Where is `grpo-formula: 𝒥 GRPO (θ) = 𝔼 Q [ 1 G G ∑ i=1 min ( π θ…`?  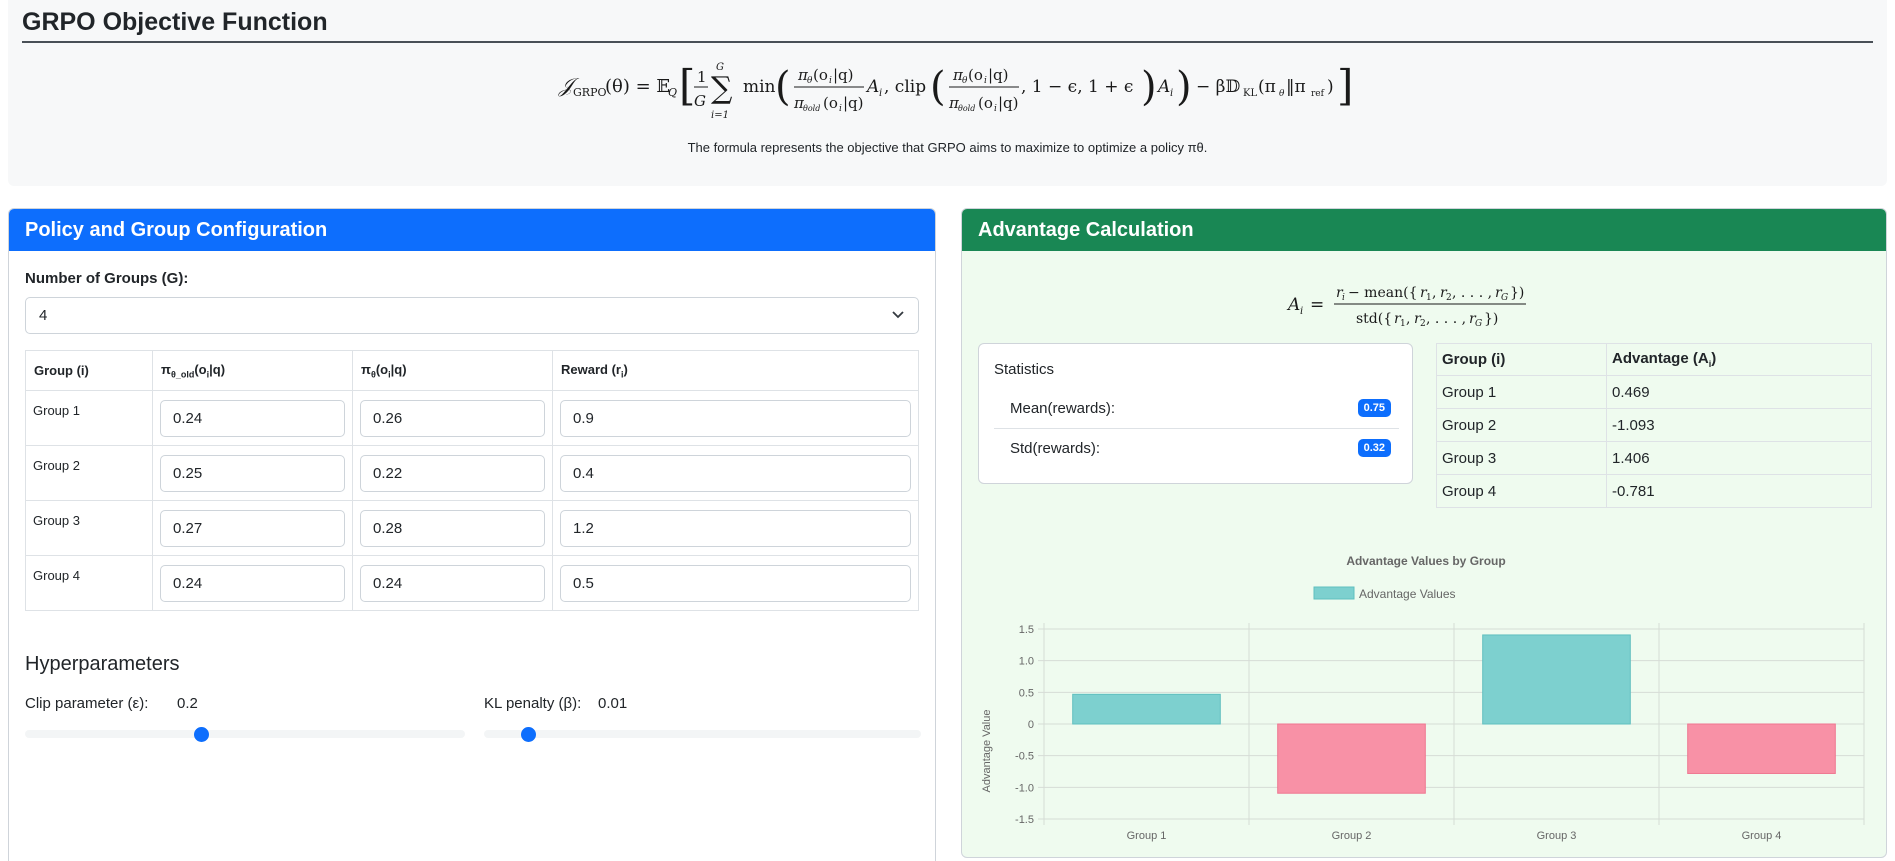
grpo-formula: 𝒥 GRPO (θ) = 𝔼 Q [ 1 G G ∑ i=1 min ( π θ… is located at coordinates (953, 89).